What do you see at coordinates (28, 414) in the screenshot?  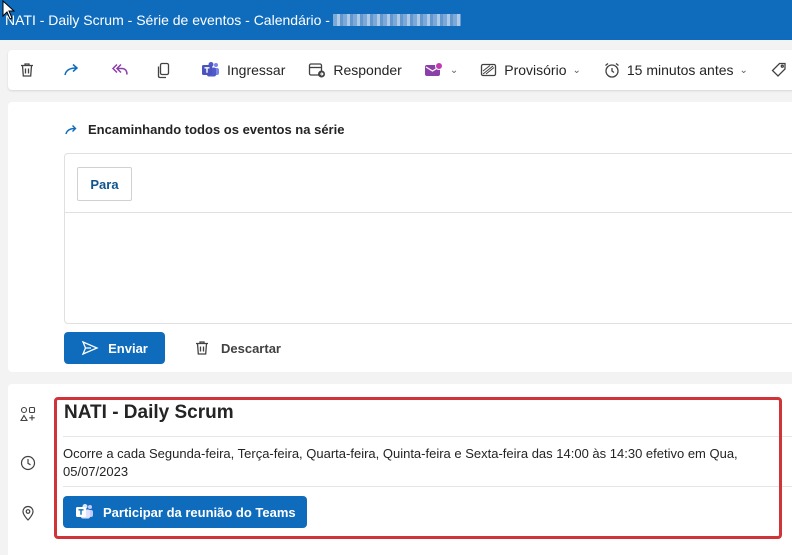 I see `meeting-shapes-icon` at bounding box center [28, 414].